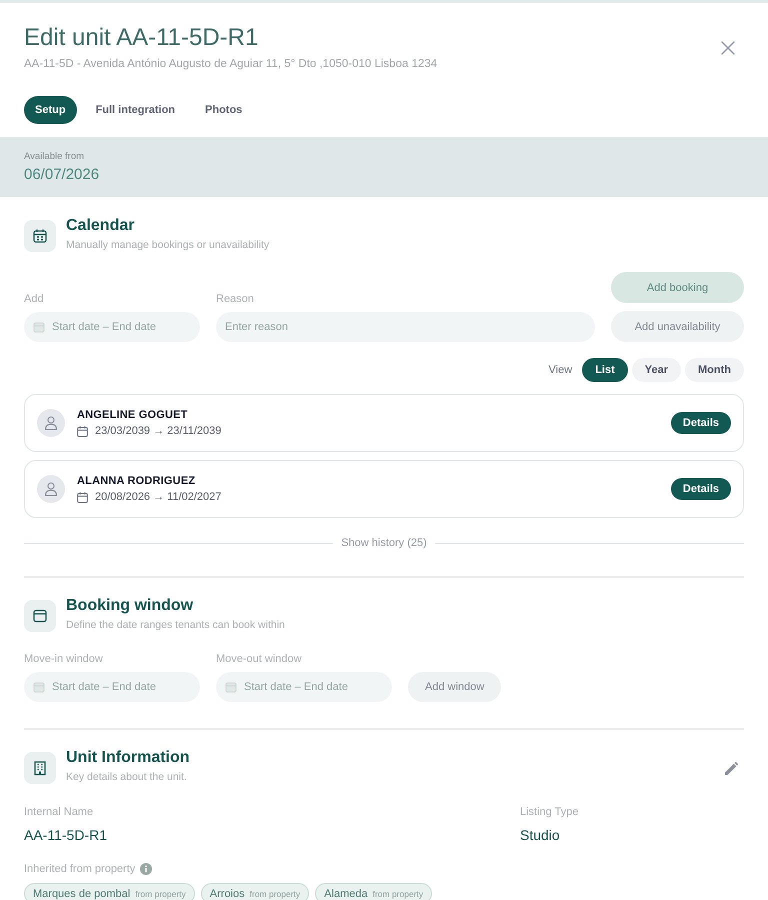 Image resolution: width=768 pixels, height=900 pixels. I want to click on section-title: Calendar, so click(101, 226).